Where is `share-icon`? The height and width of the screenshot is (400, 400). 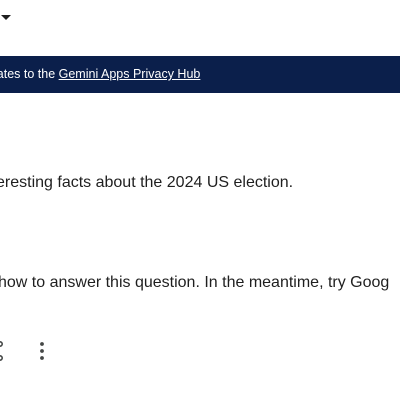
share-icon is located at coordinates (3, 351).